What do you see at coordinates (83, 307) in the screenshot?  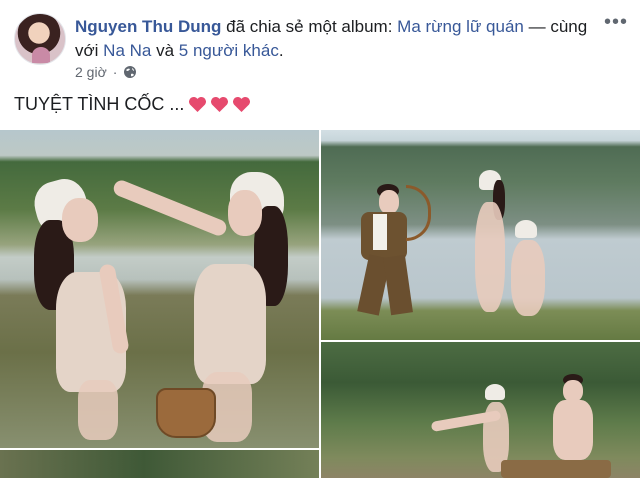 I see `photo-figure-left` at bounding box center [83, 307].